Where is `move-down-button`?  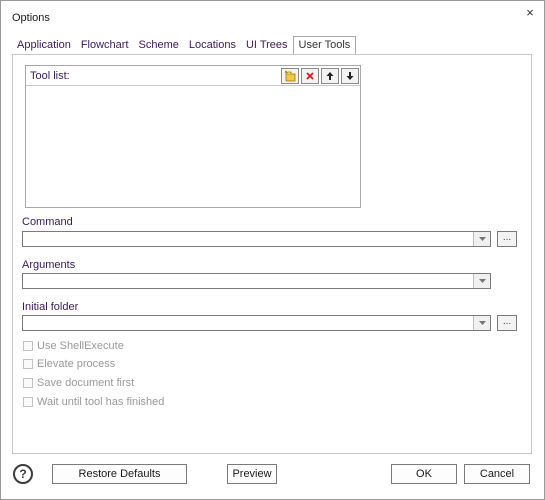 move-down-button is located at coordinates (350, 76).